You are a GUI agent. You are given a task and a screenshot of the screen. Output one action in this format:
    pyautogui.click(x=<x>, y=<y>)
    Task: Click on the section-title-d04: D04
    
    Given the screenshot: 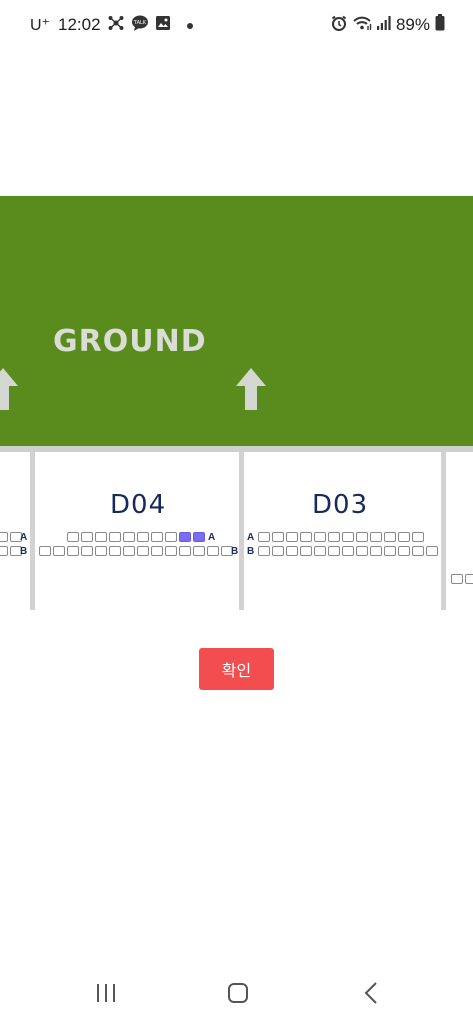 What is the action you would take?
    pyautogui.click(x=138, y=505)
    